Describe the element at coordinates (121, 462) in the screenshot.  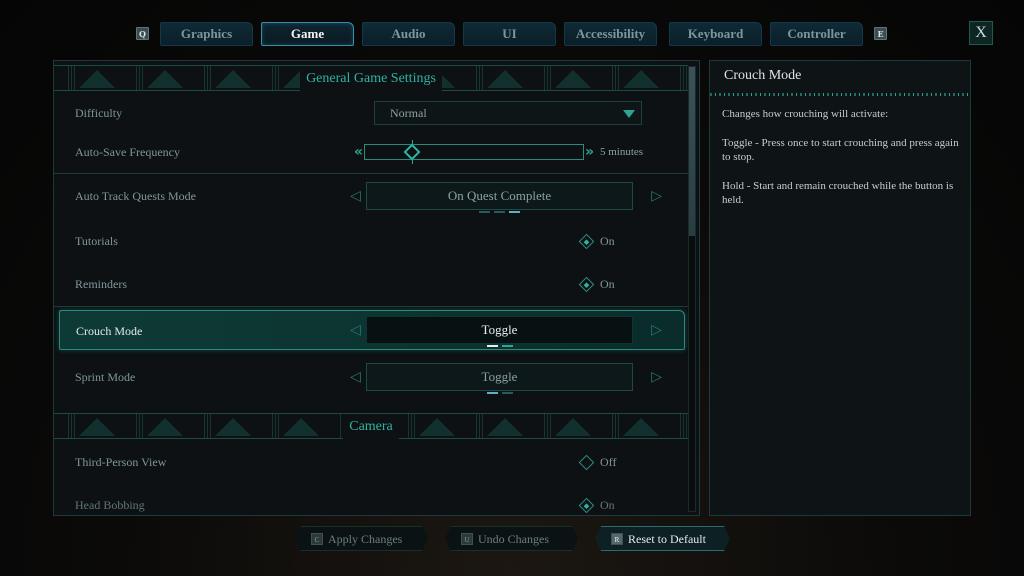
I see `setting-label: Third-Person View` at that location.